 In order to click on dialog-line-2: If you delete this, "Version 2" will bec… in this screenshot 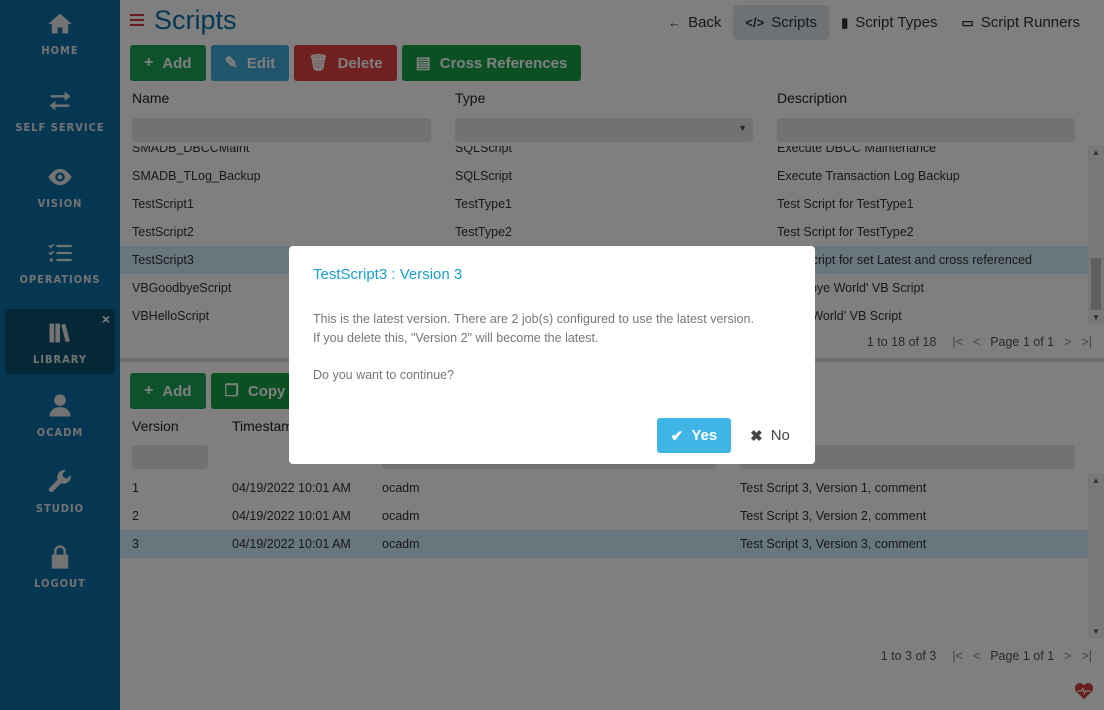, I will do `click(456, 338)`.